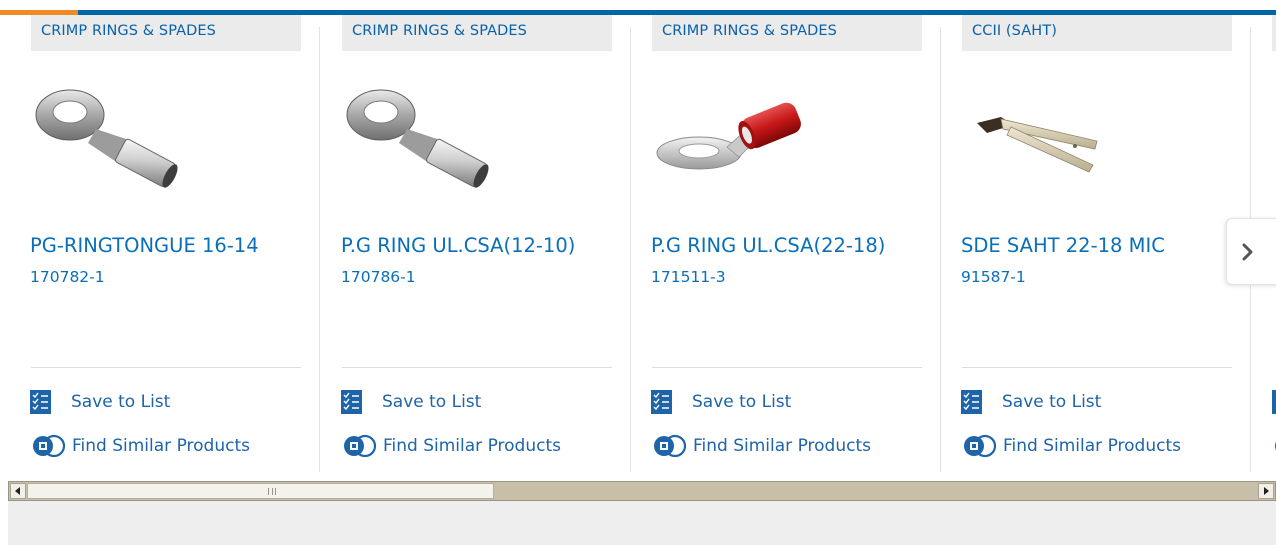 The width and height of the screenshot is (1276, 545). Describe the element at coordinates (1097, 33) in the screenshot. I see `category-label: CCII (SAHT)` at that location.